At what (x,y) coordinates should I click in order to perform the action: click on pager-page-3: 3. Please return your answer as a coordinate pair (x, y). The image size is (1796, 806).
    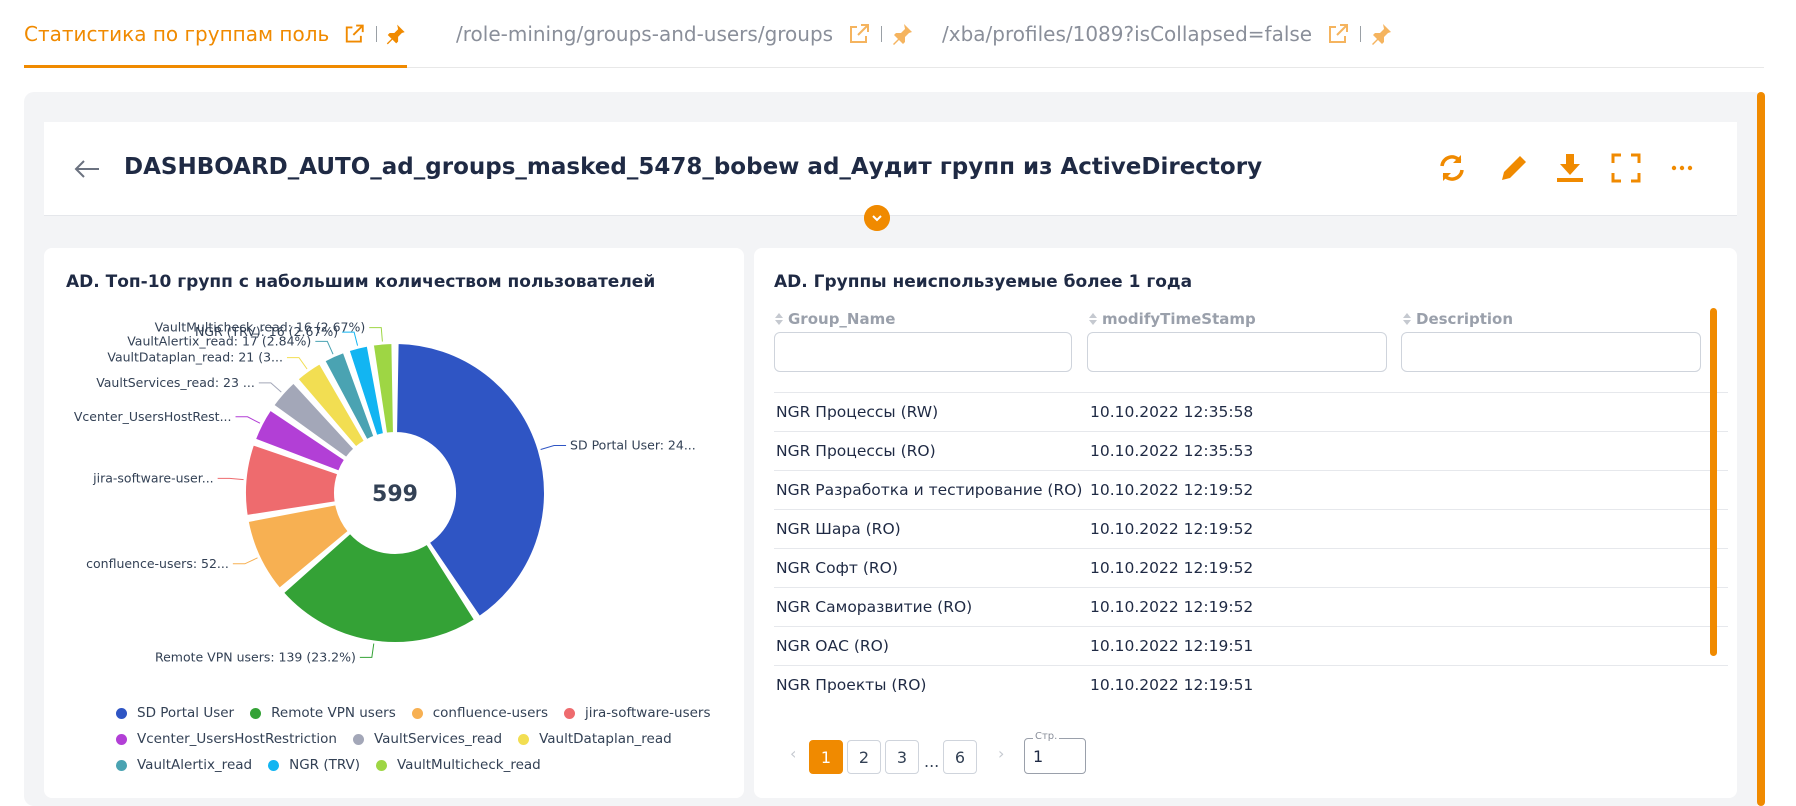
    Looking at the image, I should click on (902, 757).